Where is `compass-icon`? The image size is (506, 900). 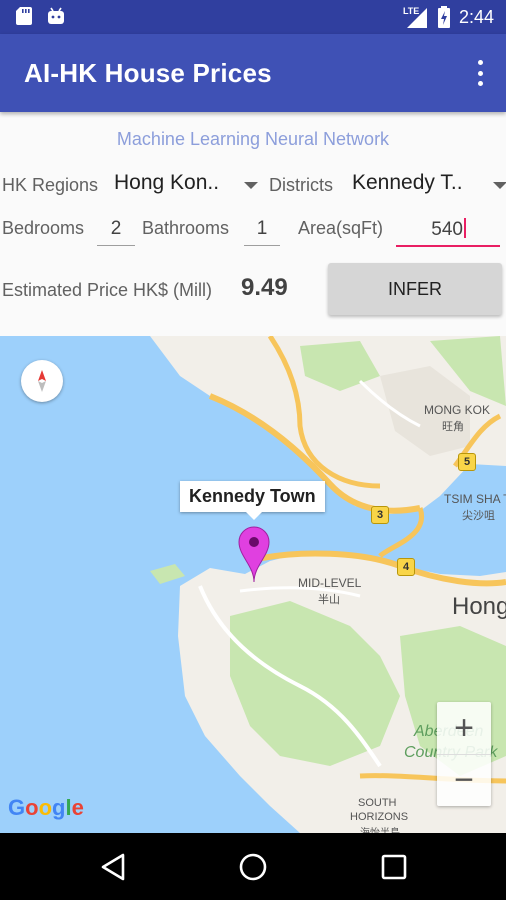
compass-icon is located at coordinates (42, 381).